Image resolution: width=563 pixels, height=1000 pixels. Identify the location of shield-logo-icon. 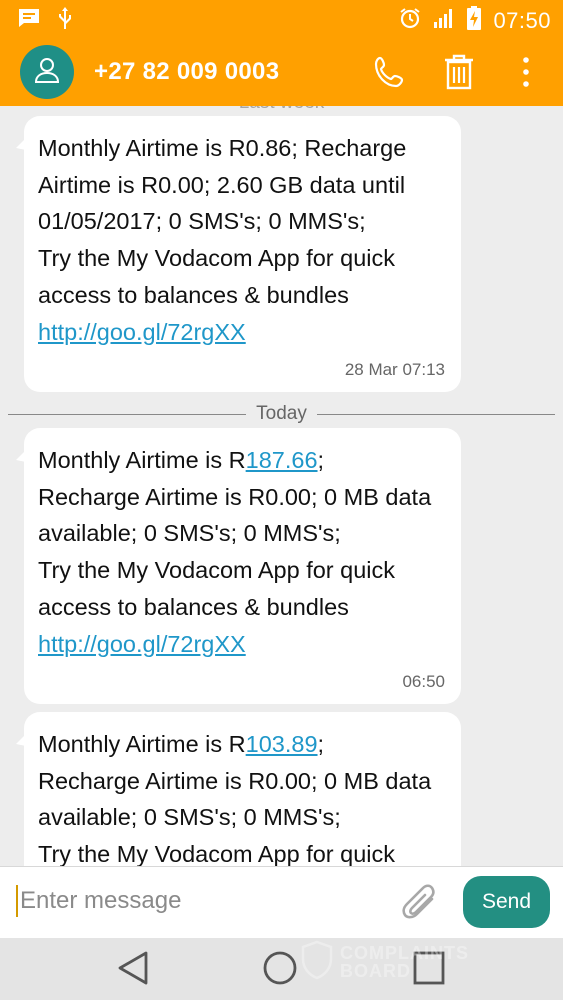
(317, 962).